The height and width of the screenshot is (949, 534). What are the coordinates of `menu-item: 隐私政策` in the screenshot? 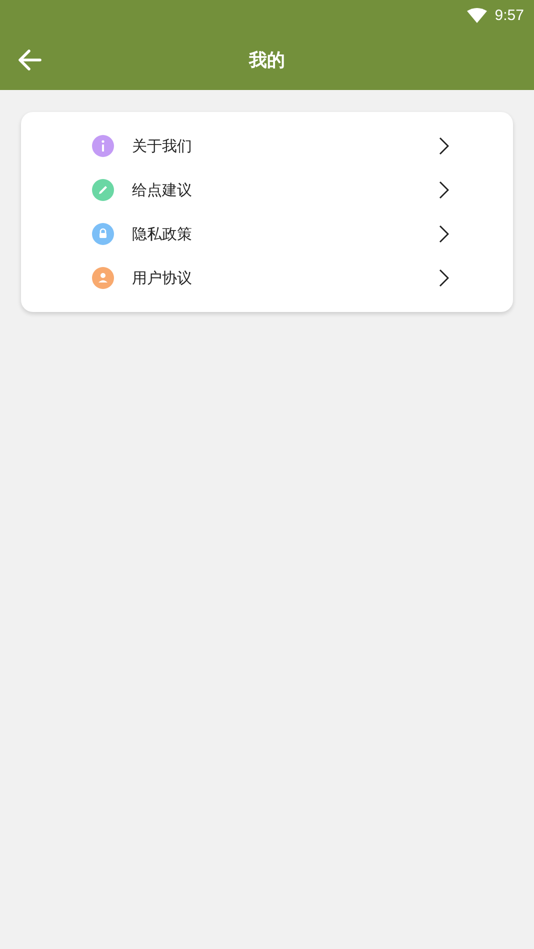 It's located at (267, 234).